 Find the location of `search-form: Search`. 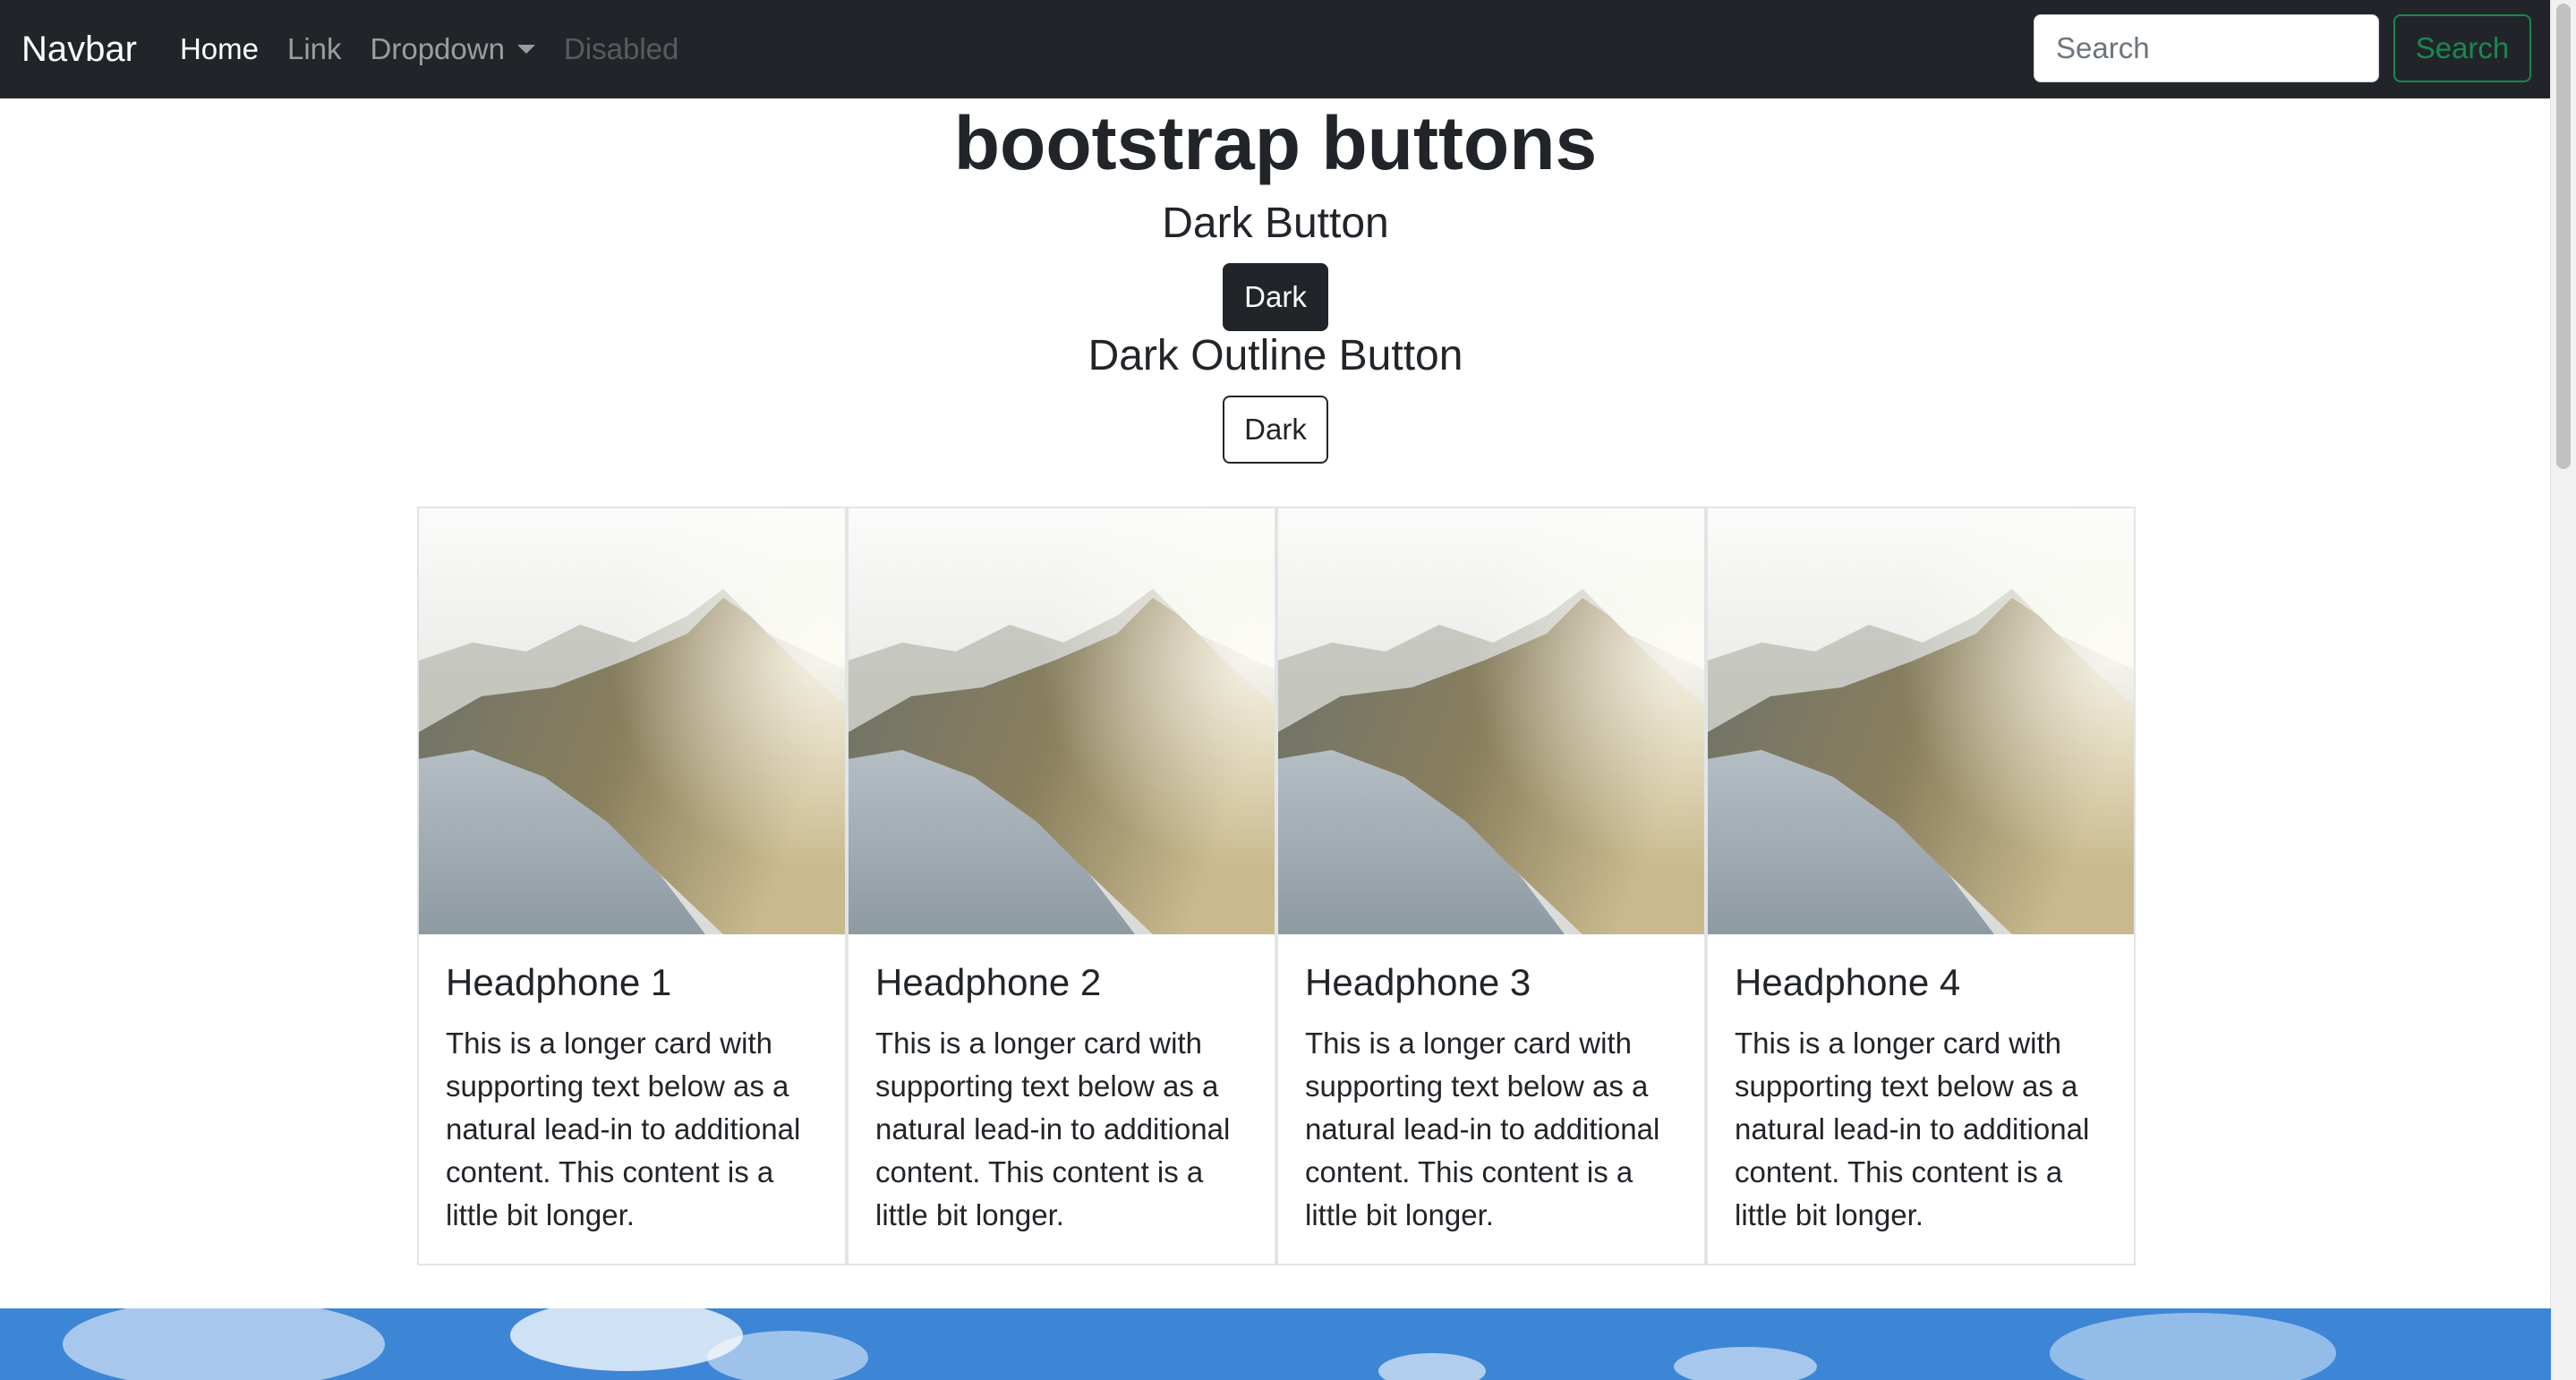

search-form: Search is located at coordinates (2282, 48).